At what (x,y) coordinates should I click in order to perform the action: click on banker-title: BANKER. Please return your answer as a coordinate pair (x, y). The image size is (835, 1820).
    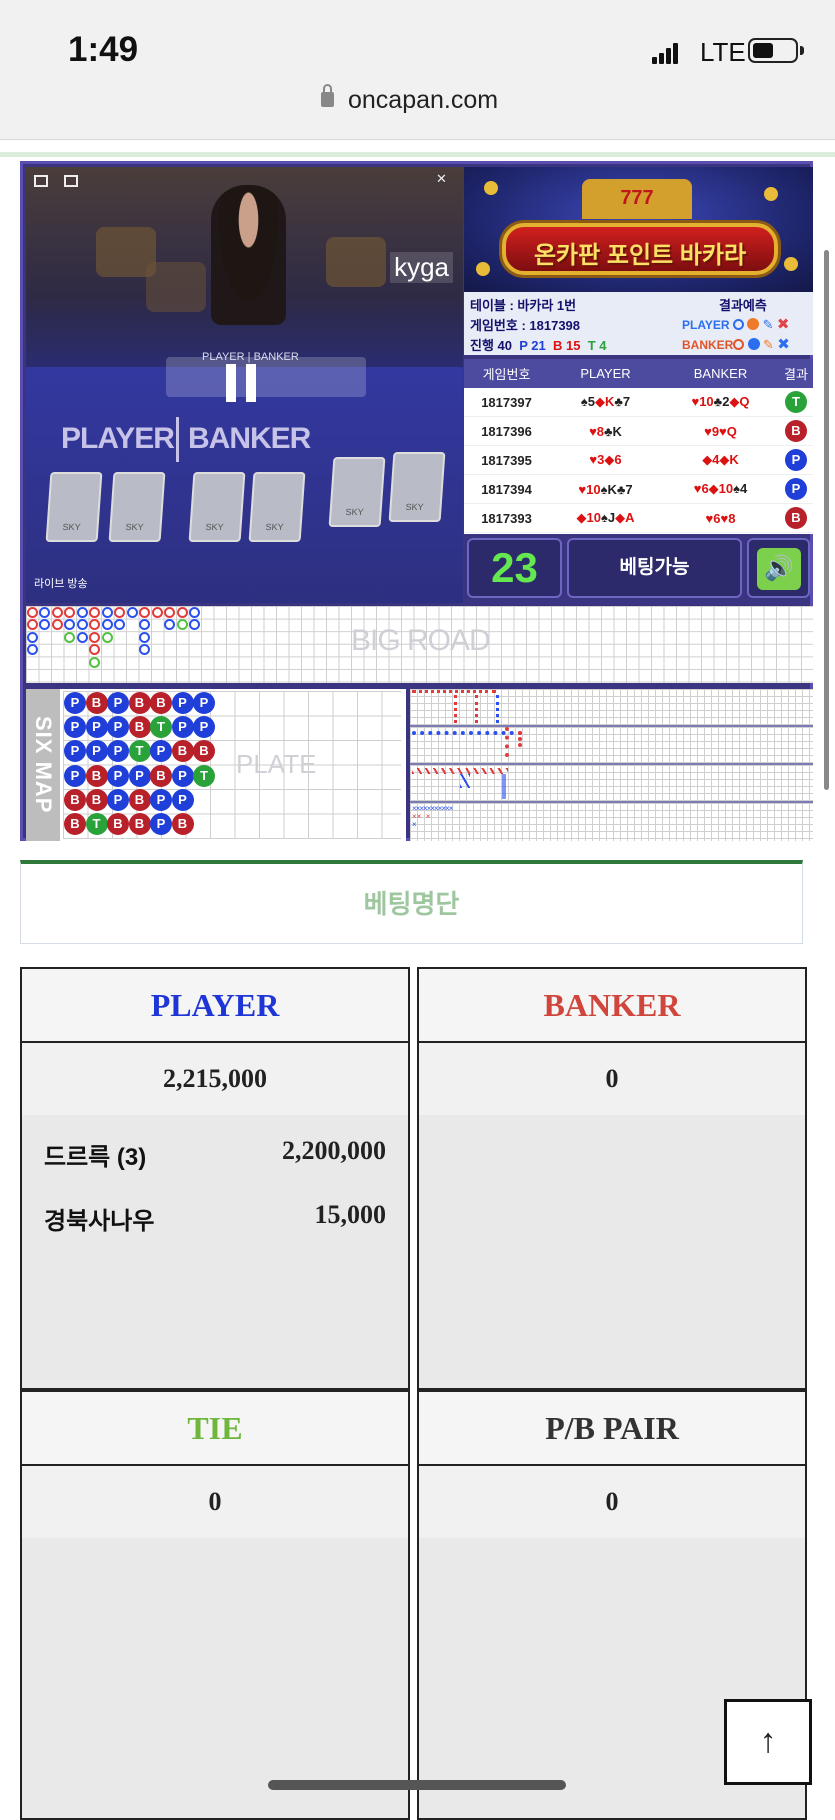
    Looking at the image, I should click on (612, 1006).